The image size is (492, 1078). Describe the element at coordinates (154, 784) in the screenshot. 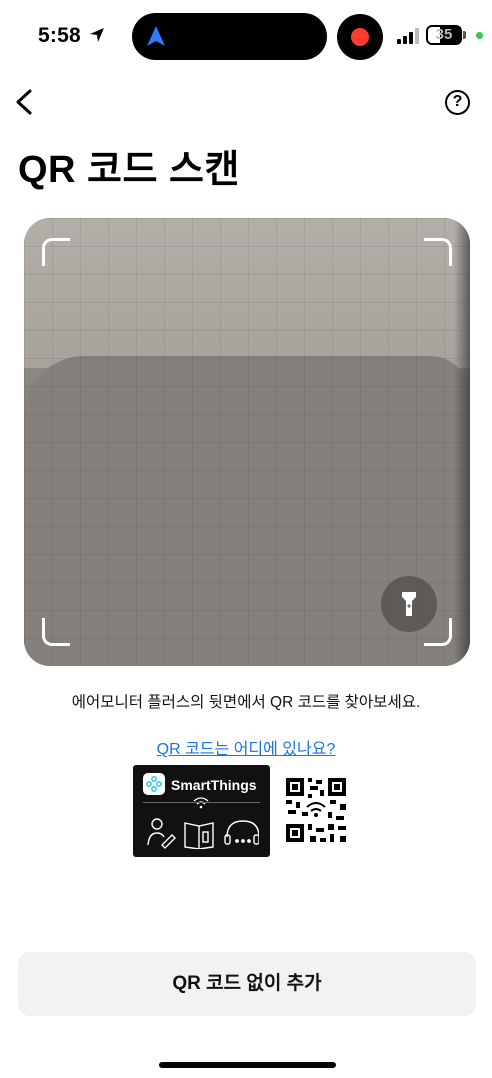

I see `smartthings-logo-icon` at that location.